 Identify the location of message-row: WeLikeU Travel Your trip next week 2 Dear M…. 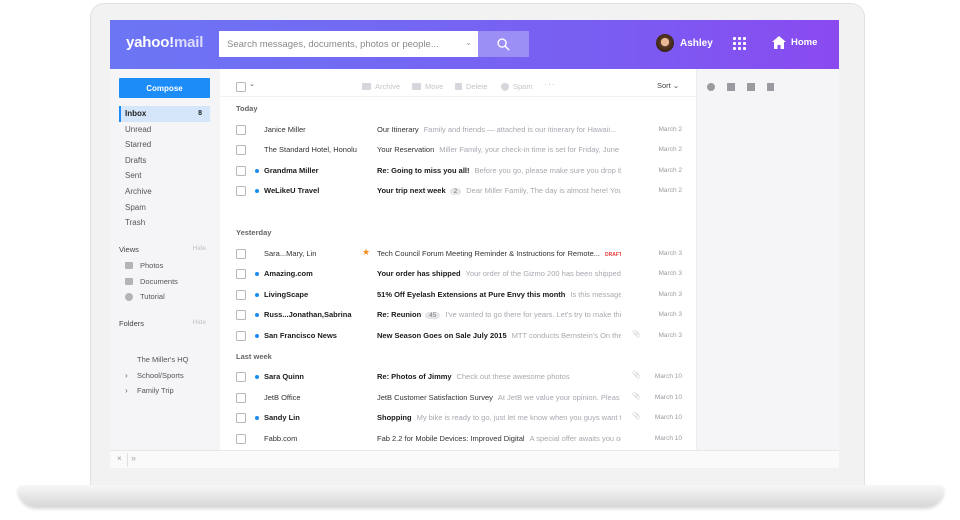
(458, 190).